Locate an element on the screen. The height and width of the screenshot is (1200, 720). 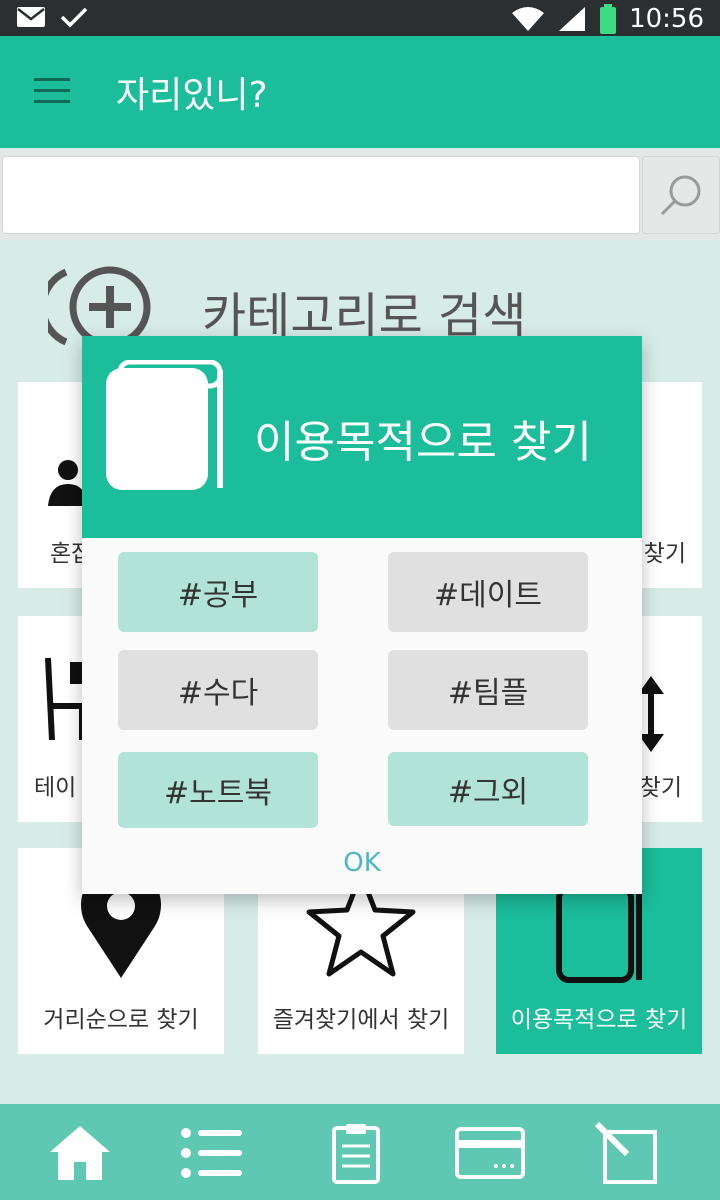
search-bar is located at coordinates (360, 195).